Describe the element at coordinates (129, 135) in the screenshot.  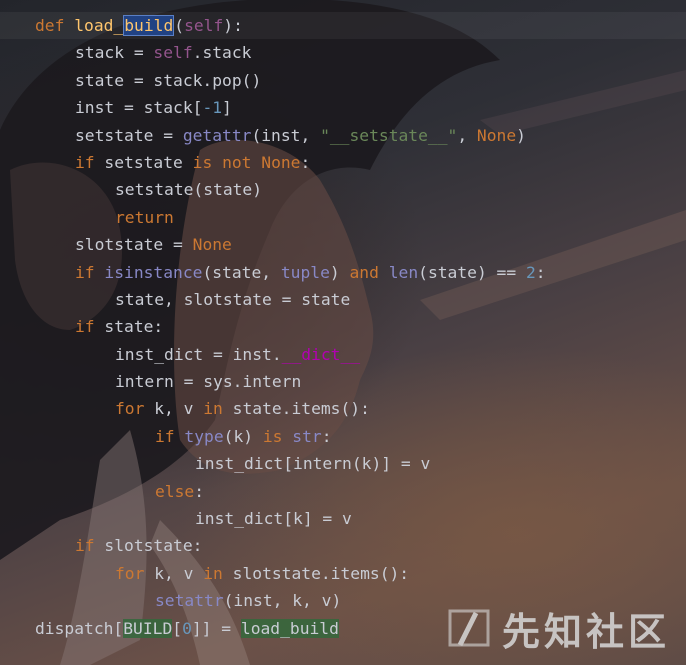
I see `code-token: setstate =` at that location.